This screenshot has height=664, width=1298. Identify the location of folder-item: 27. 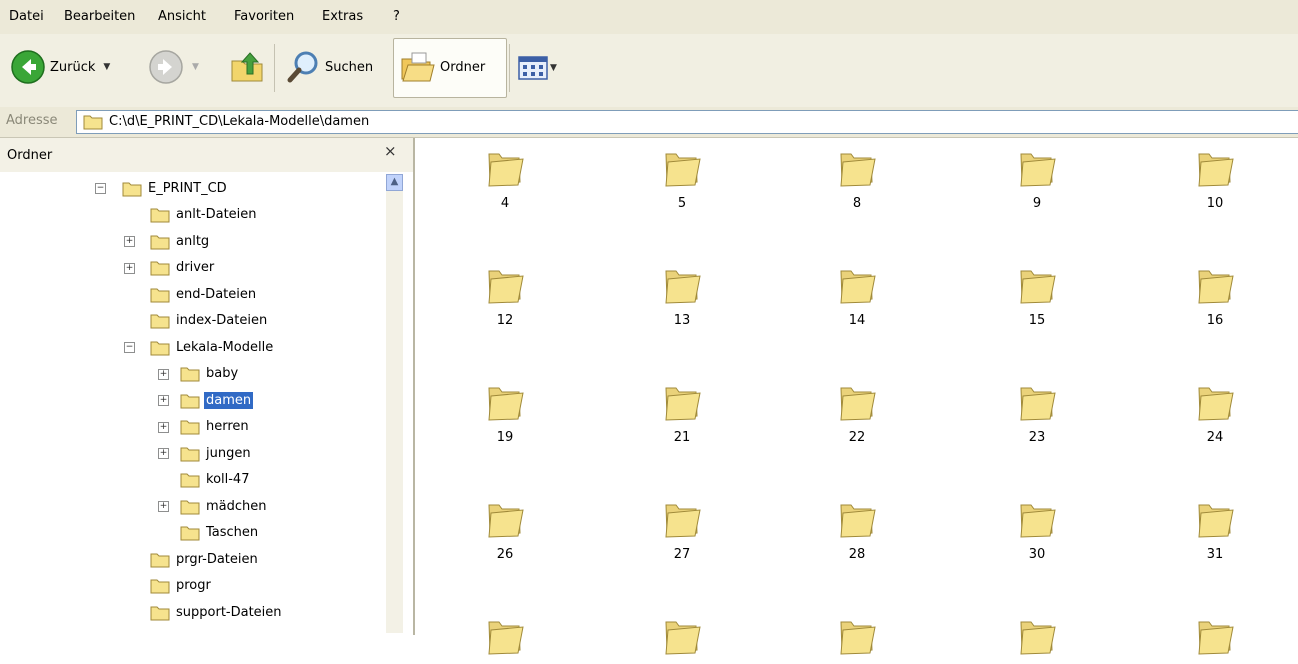
(682, 531).